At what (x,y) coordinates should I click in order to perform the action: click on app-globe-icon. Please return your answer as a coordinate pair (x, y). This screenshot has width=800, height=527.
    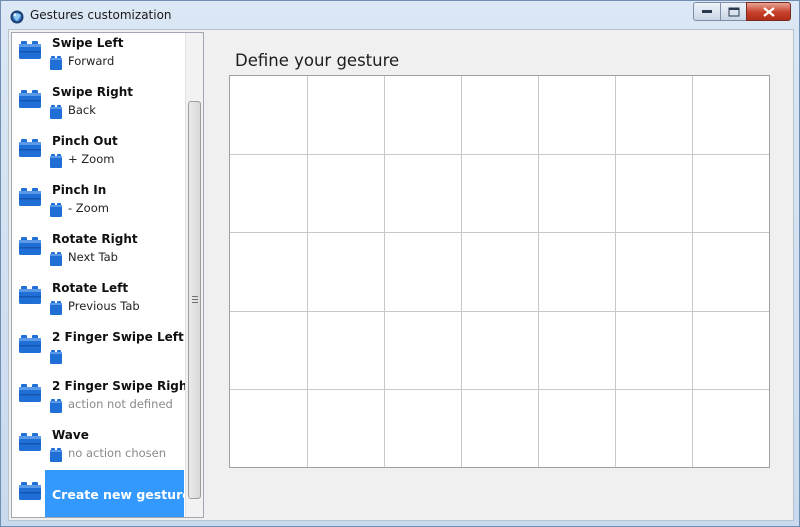
    Looking at the image, I should click on (17, 16).